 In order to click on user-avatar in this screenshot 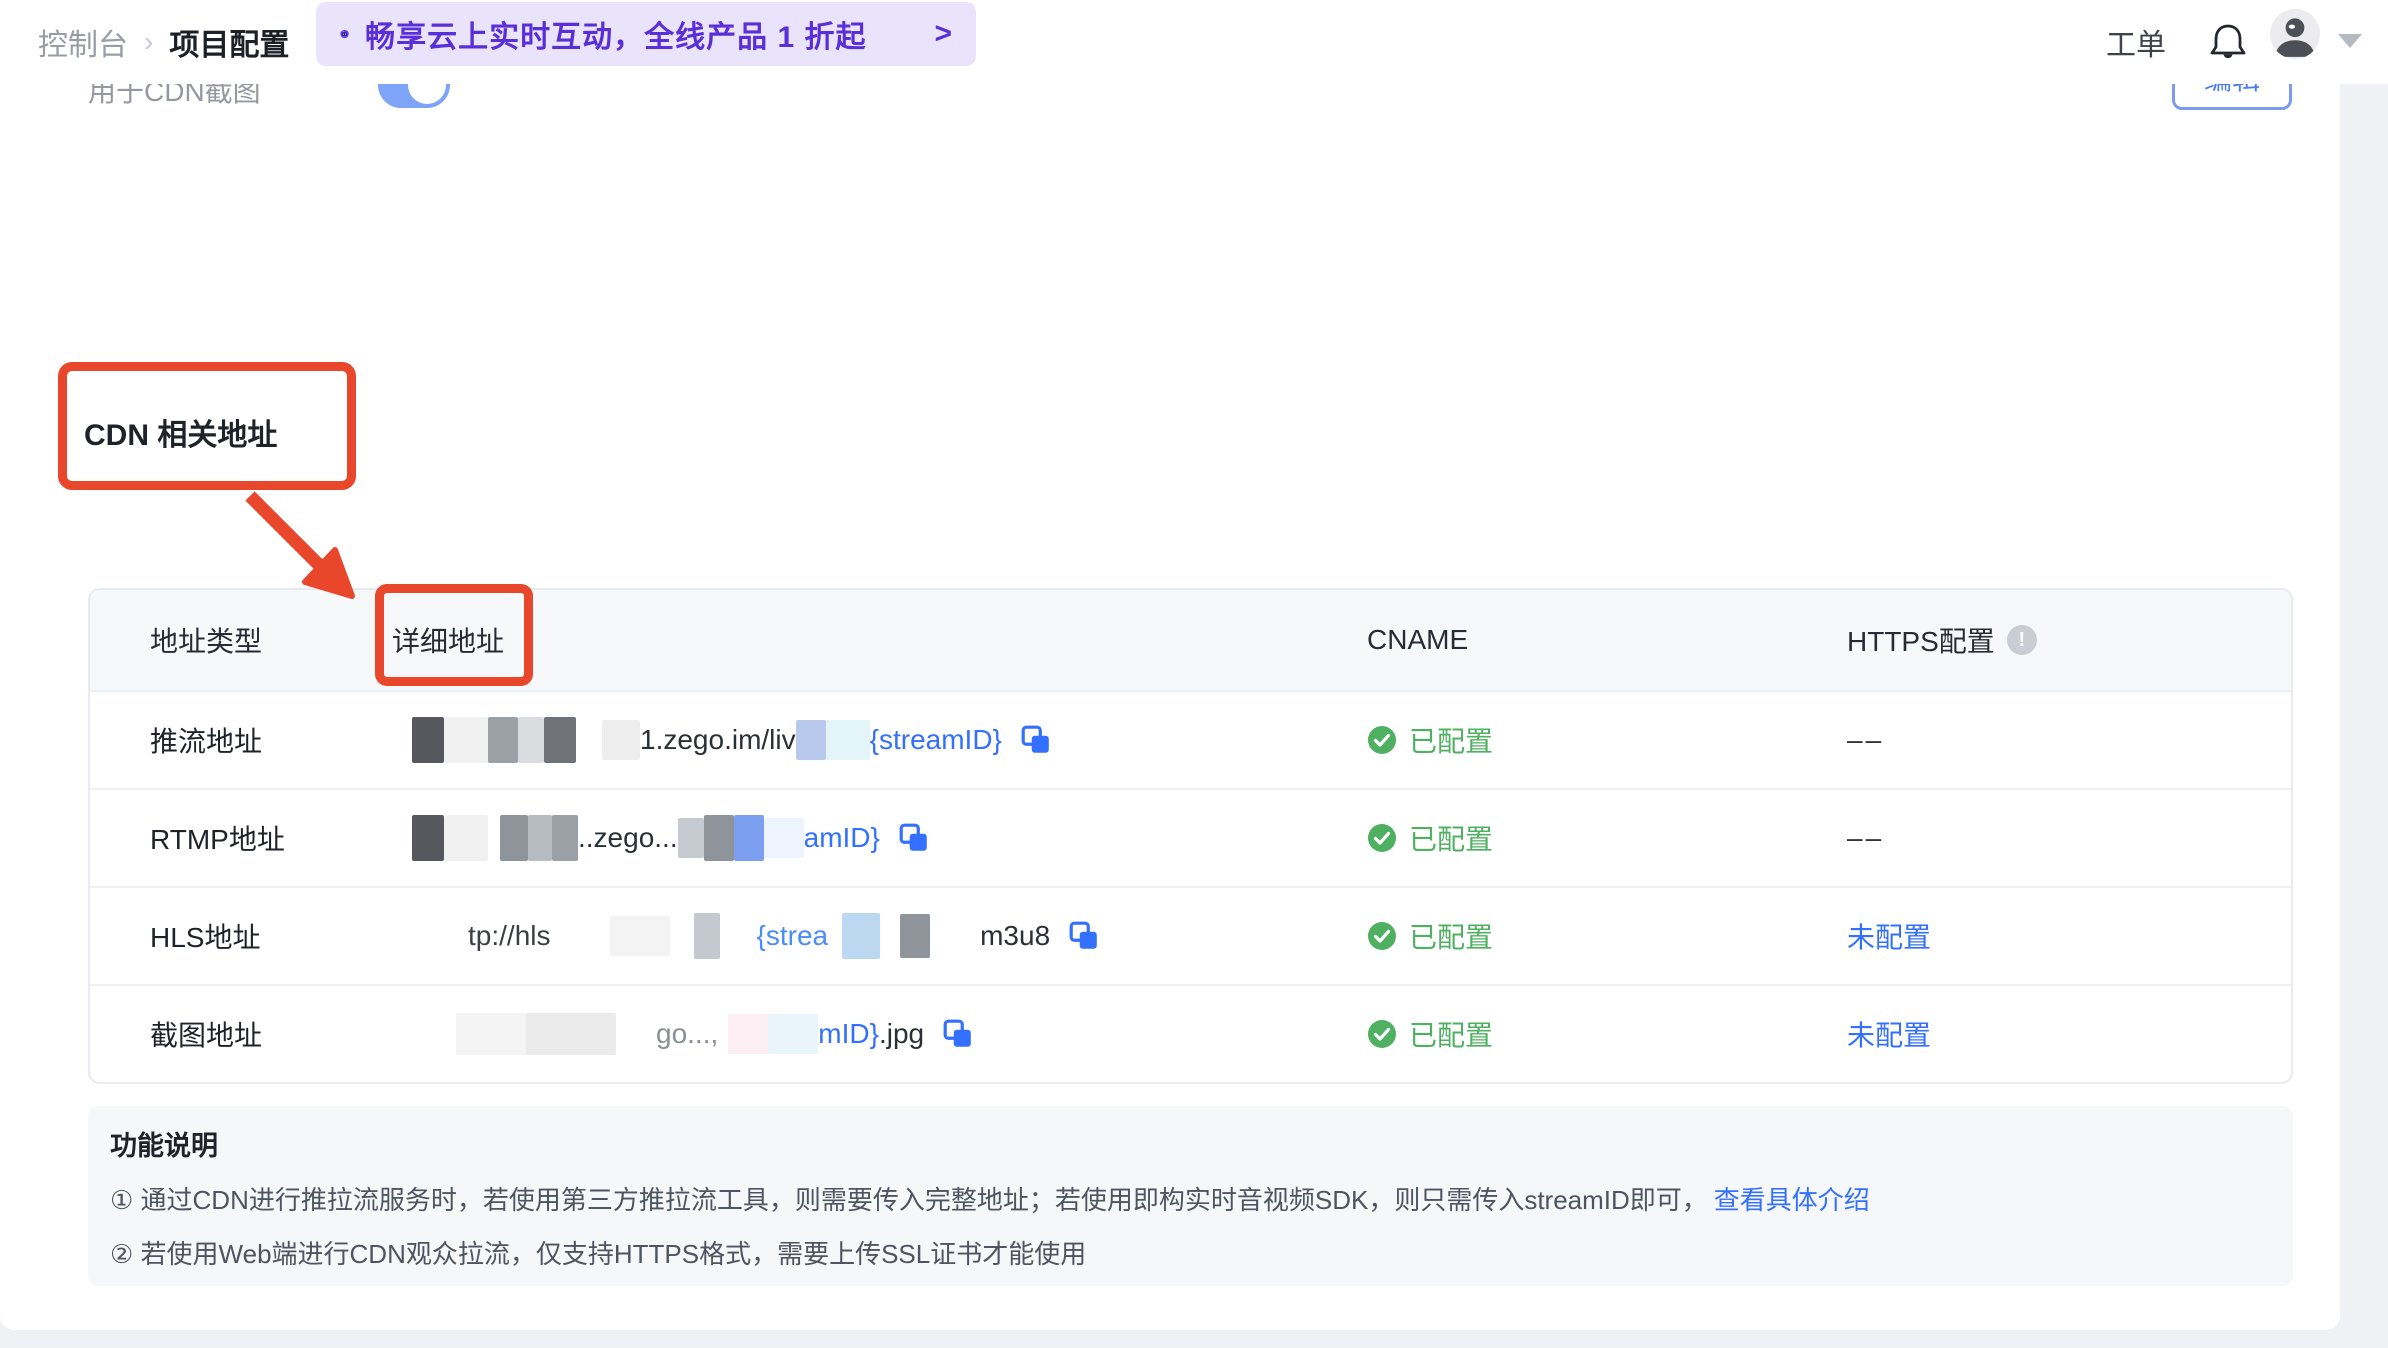, I will do `click(2295, 34)`.